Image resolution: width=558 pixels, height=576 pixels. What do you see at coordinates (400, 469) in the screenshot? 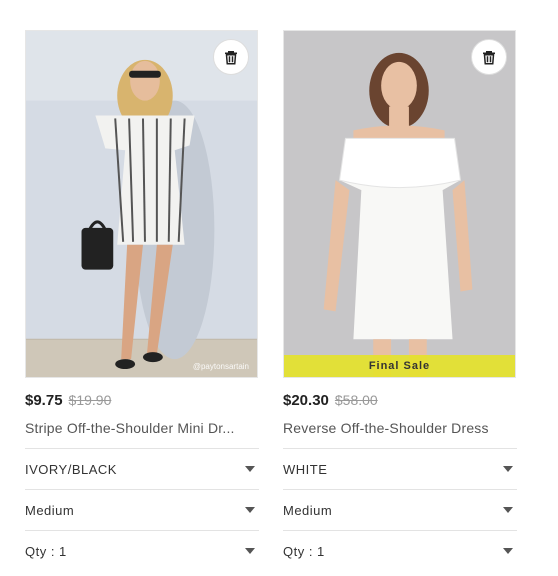
I see `color-select: WHITE` at bounding box center [400, 469].